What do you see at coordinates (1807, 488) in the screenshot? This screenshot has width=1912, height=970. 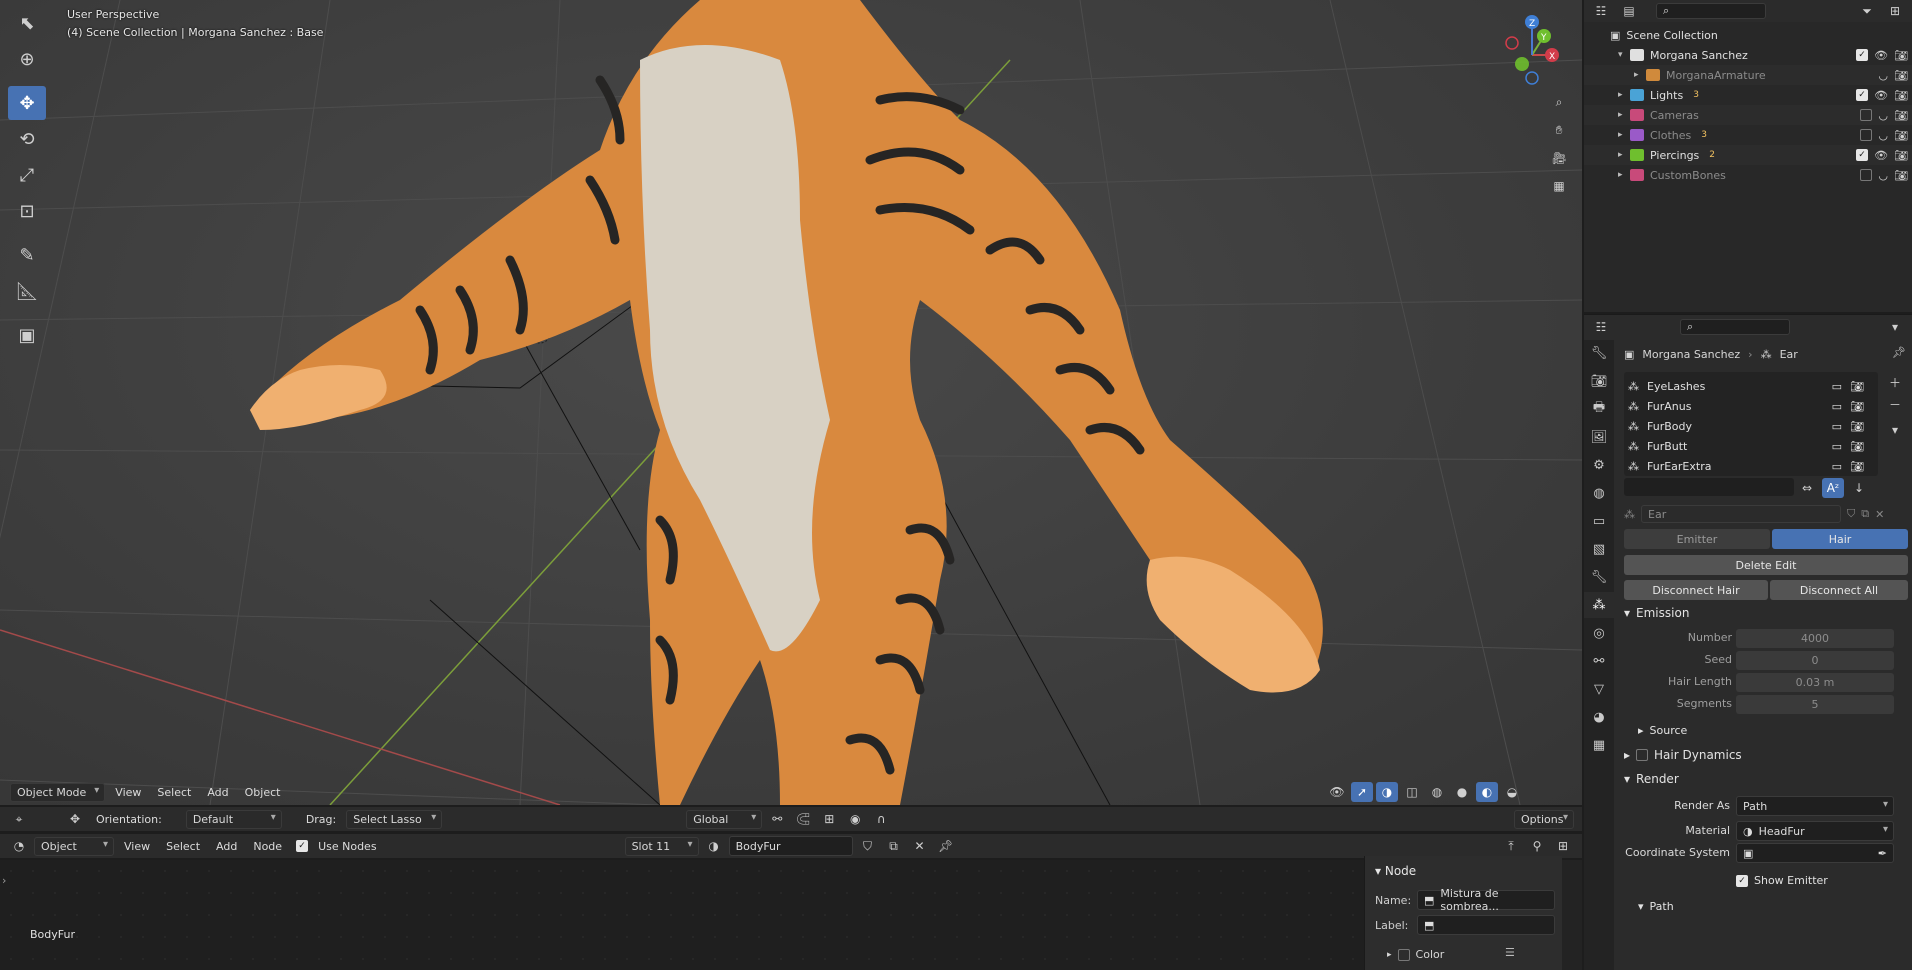 I see `list-reverse-icon: ⇔` at bounding box center [1807, 488].